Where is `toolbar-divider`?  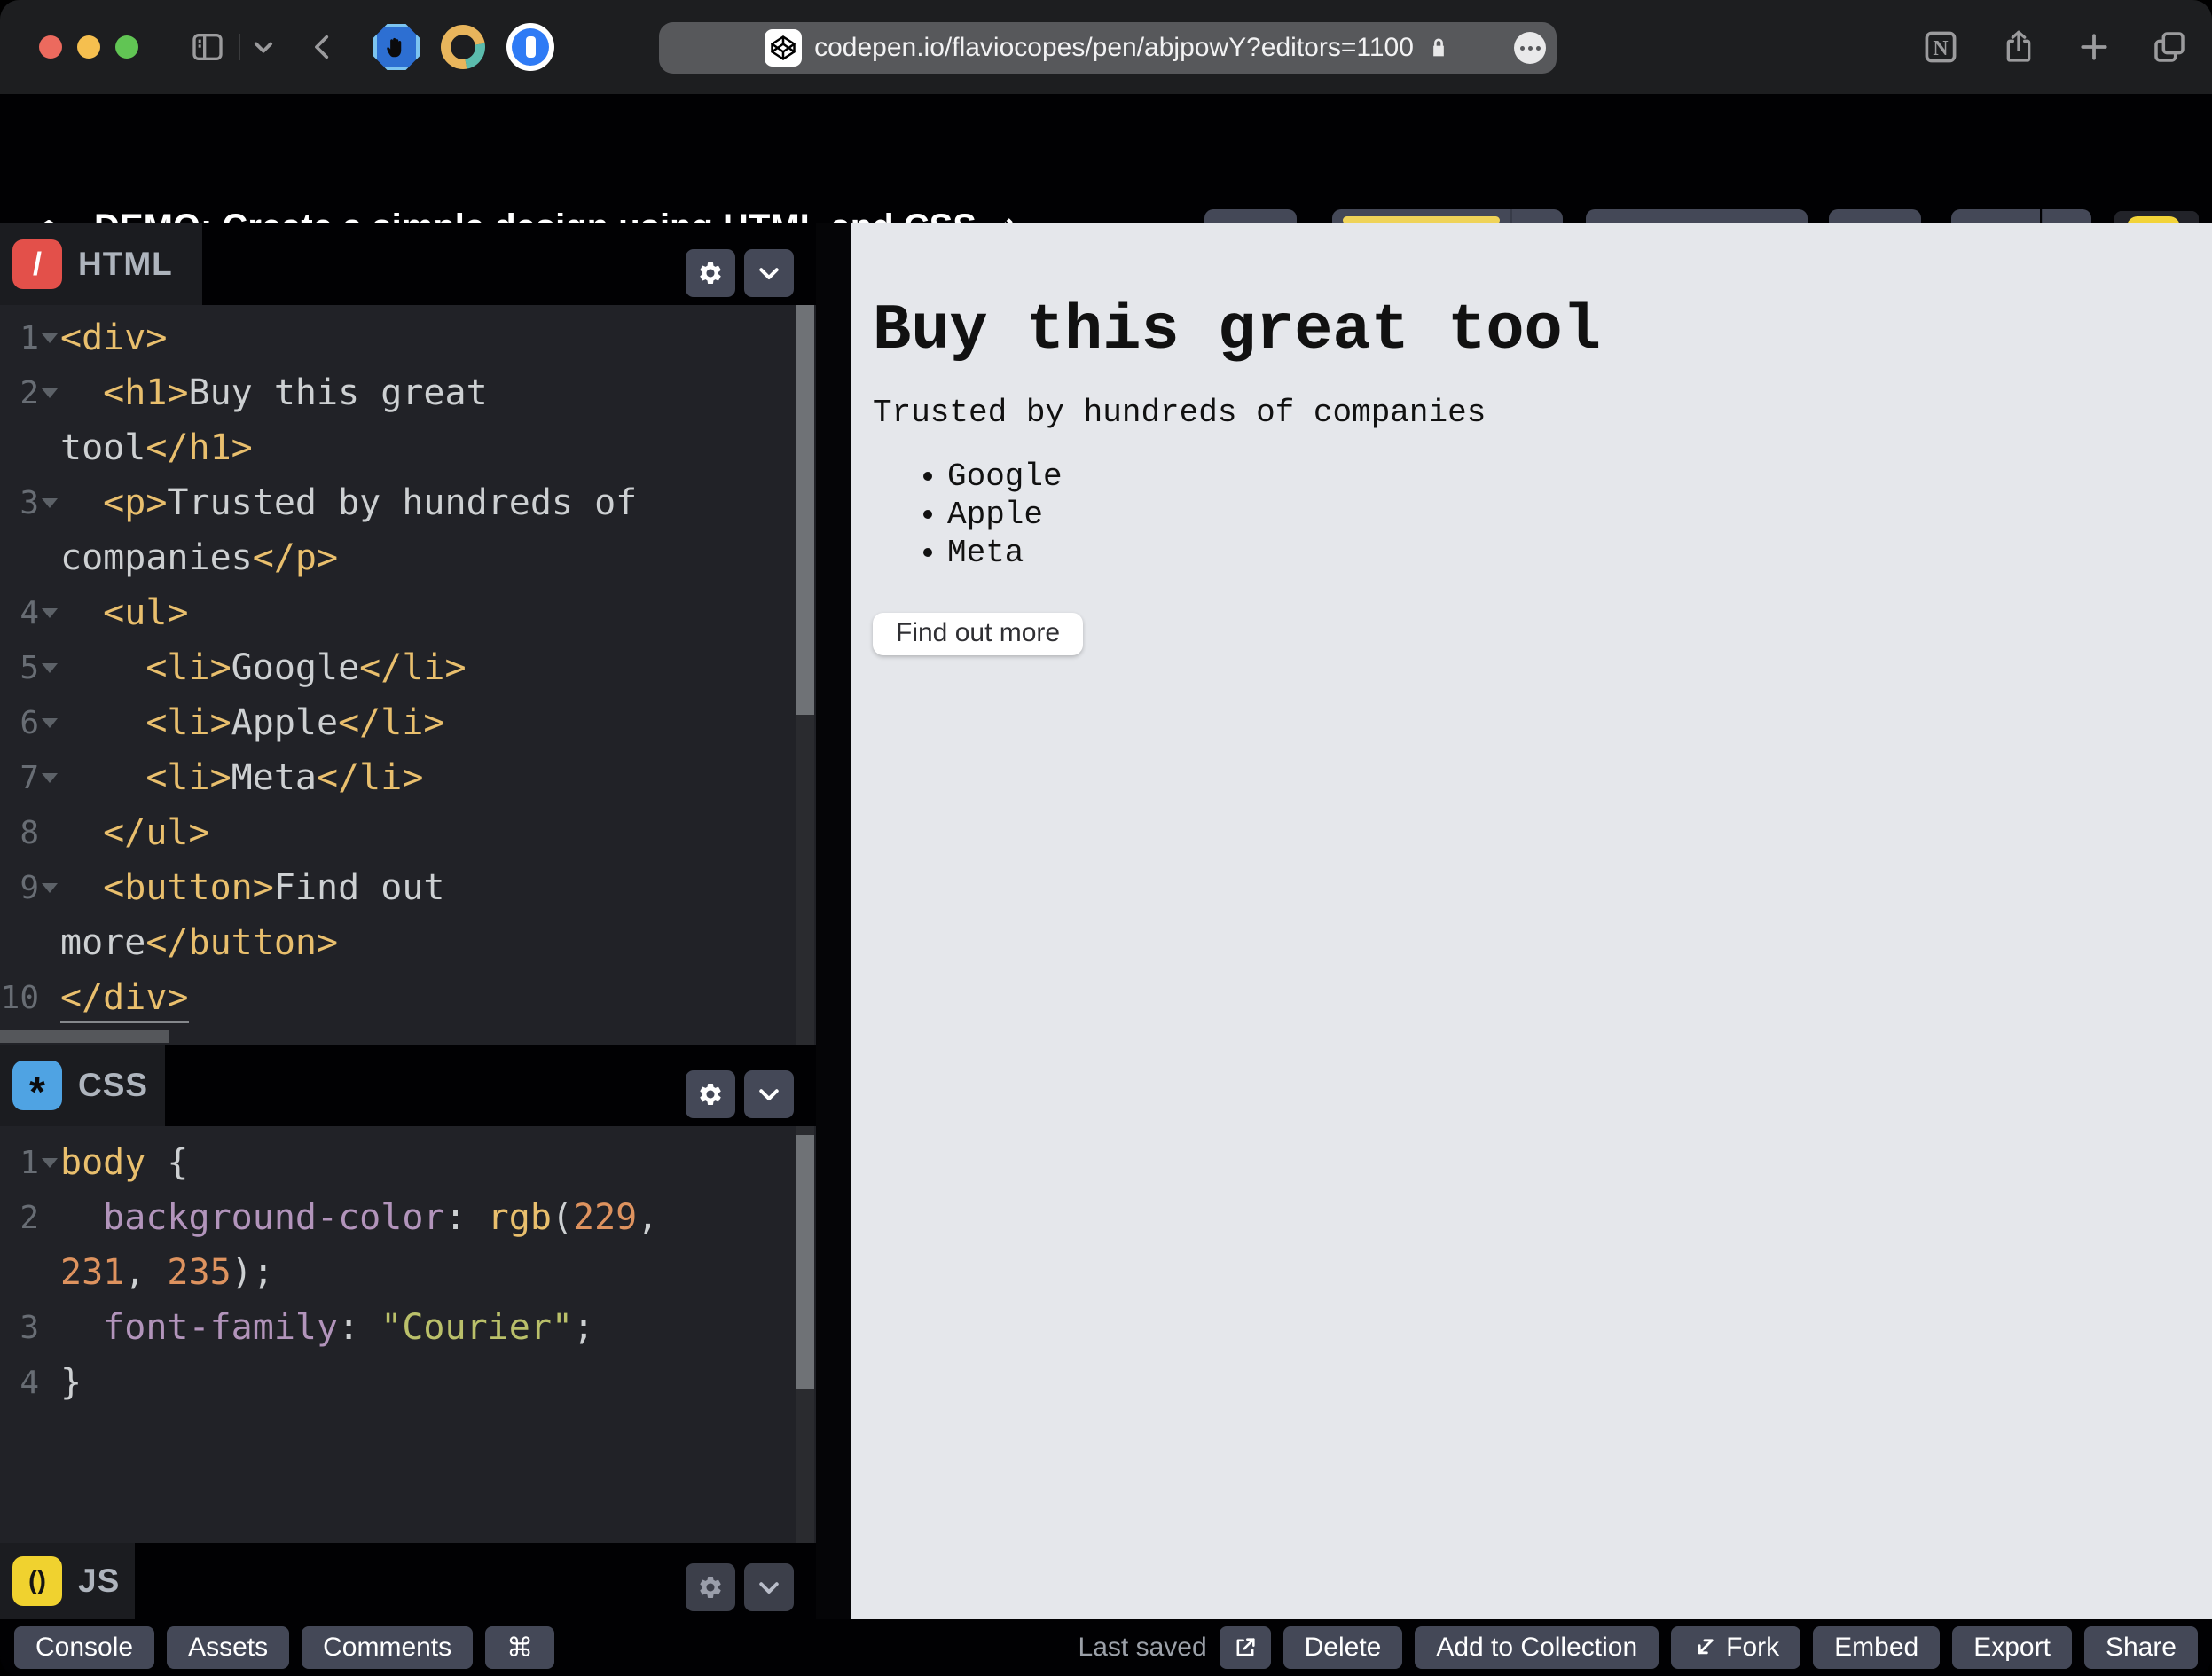 toolbar-divider is located at coordinates (239, 47).